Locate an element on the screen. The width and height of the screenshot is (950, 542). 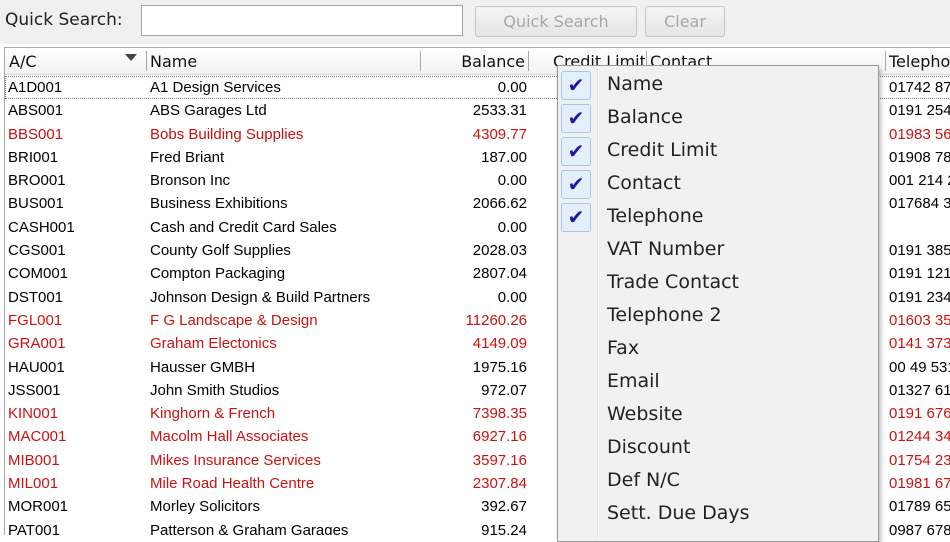
cell-ac: FGL001 is located at coordinates (35, 320).